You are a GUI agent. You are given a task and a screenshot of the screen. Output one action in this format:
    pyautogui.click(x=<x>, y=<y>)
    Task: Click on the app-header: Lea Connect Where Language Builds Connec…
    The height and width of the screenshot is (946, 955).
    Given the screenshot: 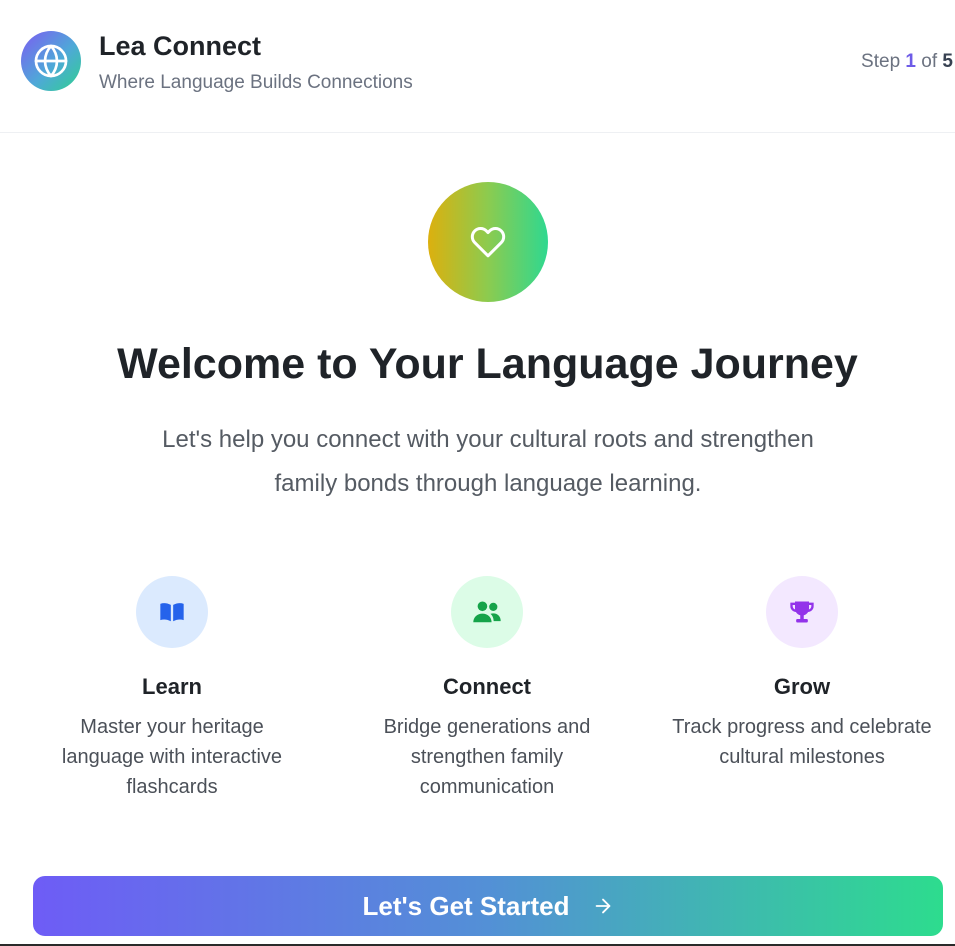 What is the action you would take?
    pyautogui.click(x=477, y=66)
    